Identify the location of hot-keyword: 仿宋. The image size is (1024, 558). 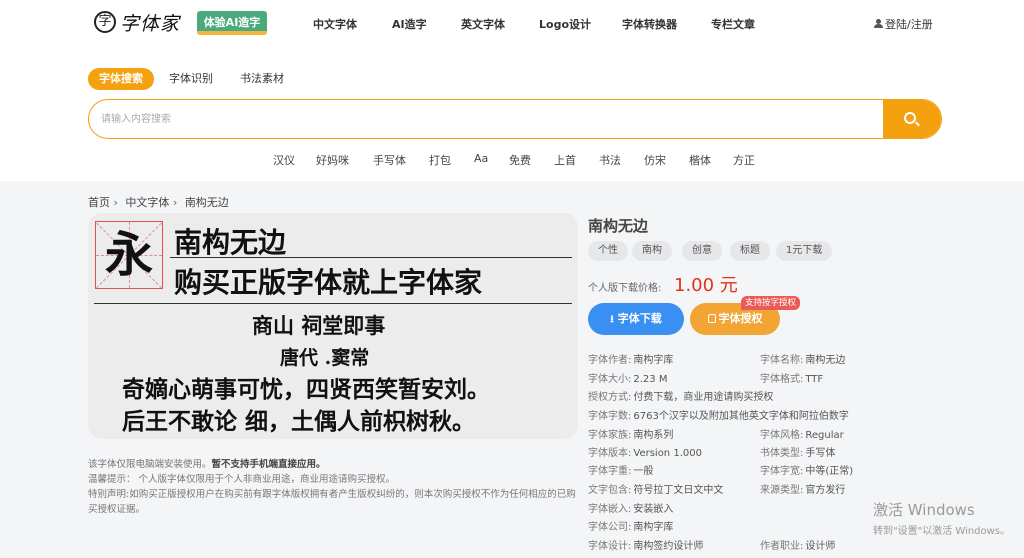
(655, 160).